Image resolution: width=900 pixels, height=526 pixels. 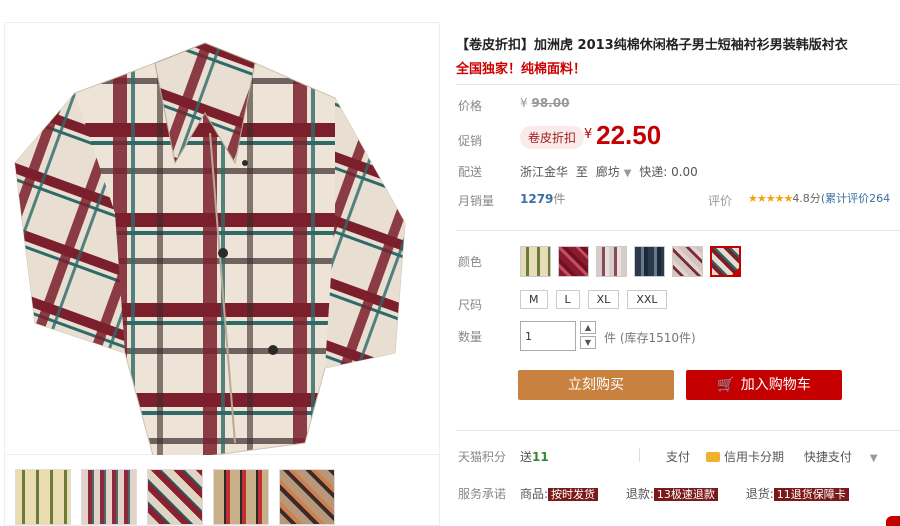 I want to click on promo-price: ¥ 22.50, so click(x=622, y=135).